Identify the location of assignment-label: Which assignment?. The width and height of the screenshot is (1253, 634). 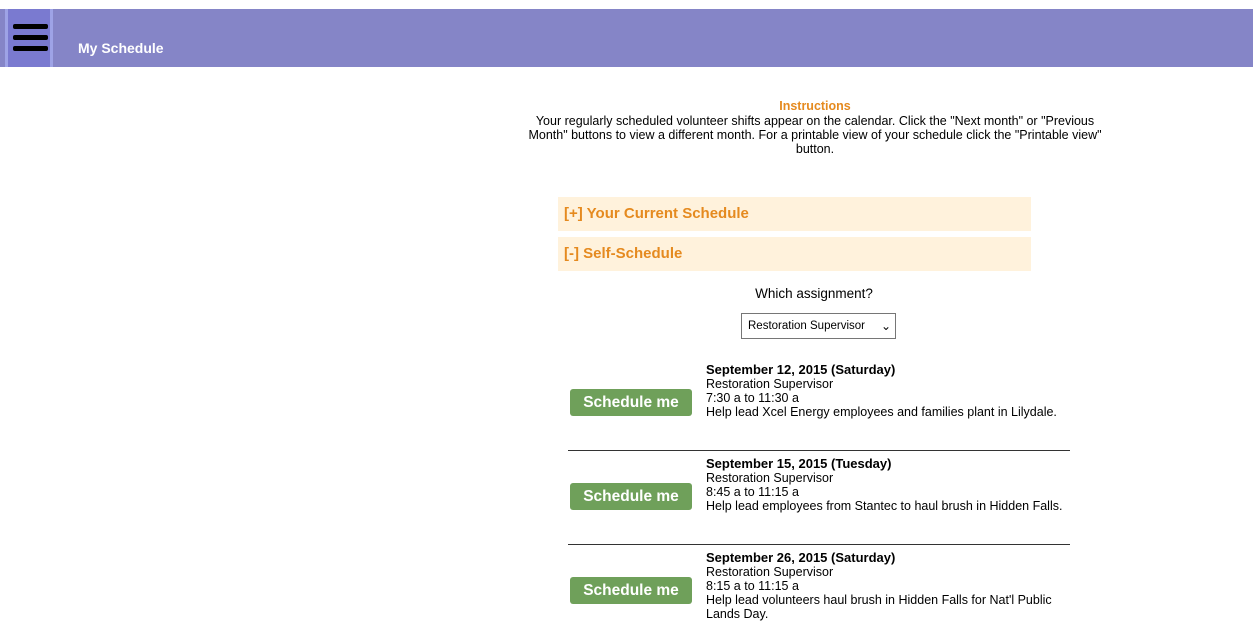
(814, 293).